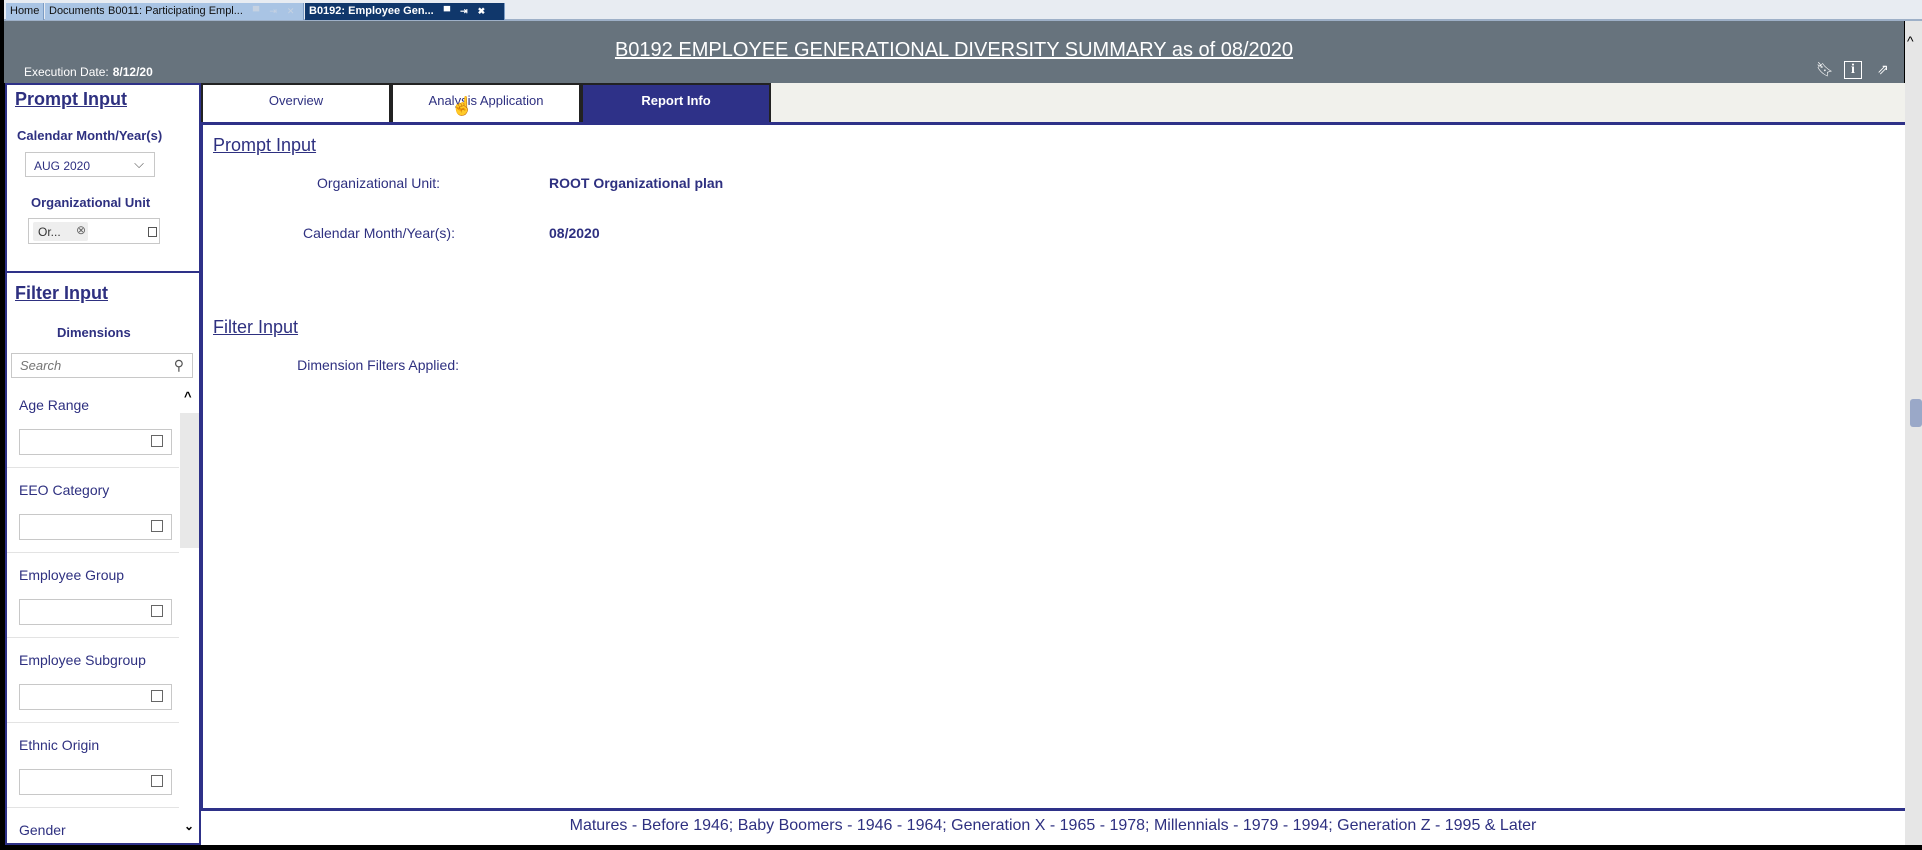 Image resolution: width=1922 pixels, height=850 pixels. I want to click on dimension-label: Gender, so click(42, 830).